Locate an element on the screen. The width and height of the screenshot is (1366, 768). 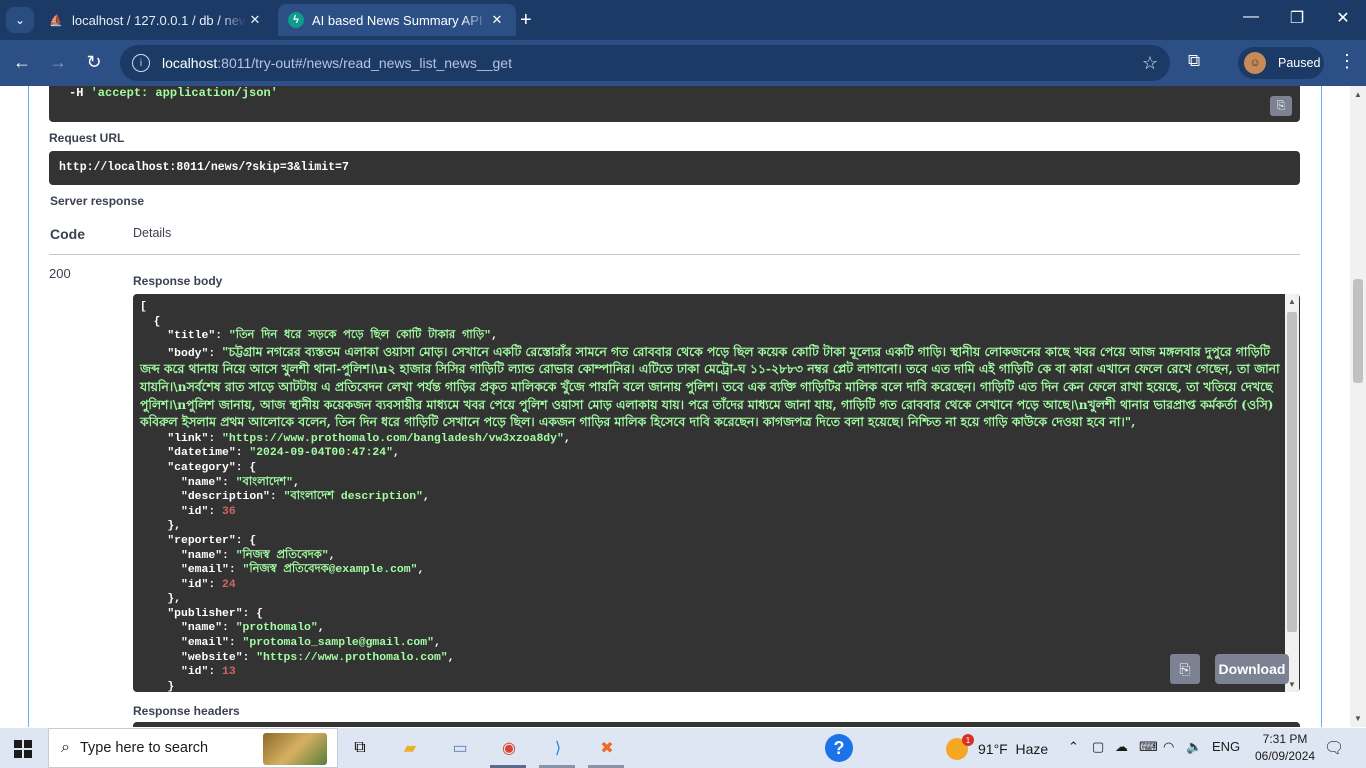
volume-icon: 🔈 is located at coordinates (1194, 747).